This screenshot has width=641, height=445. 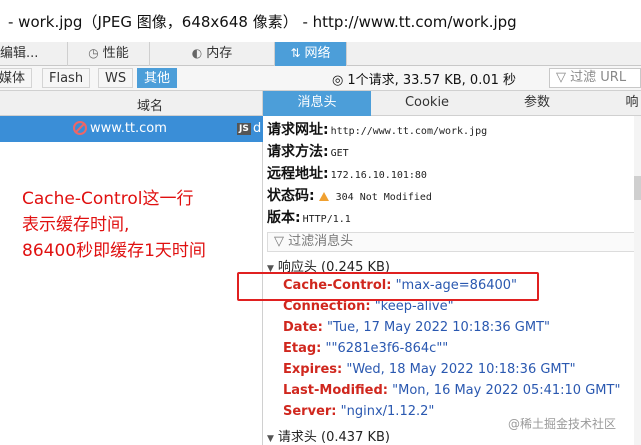 What do you see at coordinates (317, 103) in the screenshot?
I see `tab-headers: 消息头` at bounding box center [317, 103].